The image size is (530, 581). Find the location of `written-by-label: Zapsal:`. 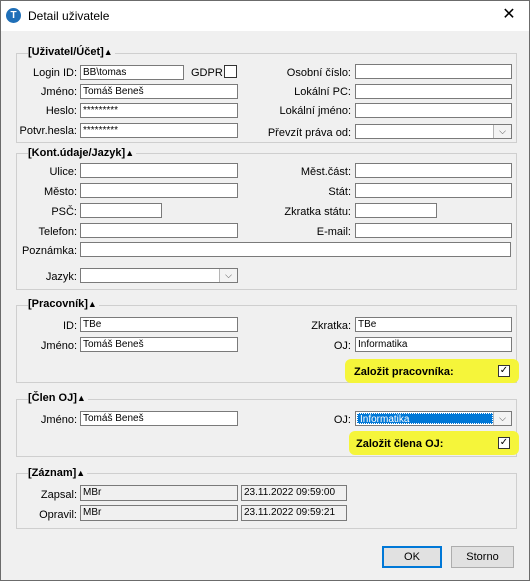

written-by-label: Zapsal: is located at coordinates (58, 495).